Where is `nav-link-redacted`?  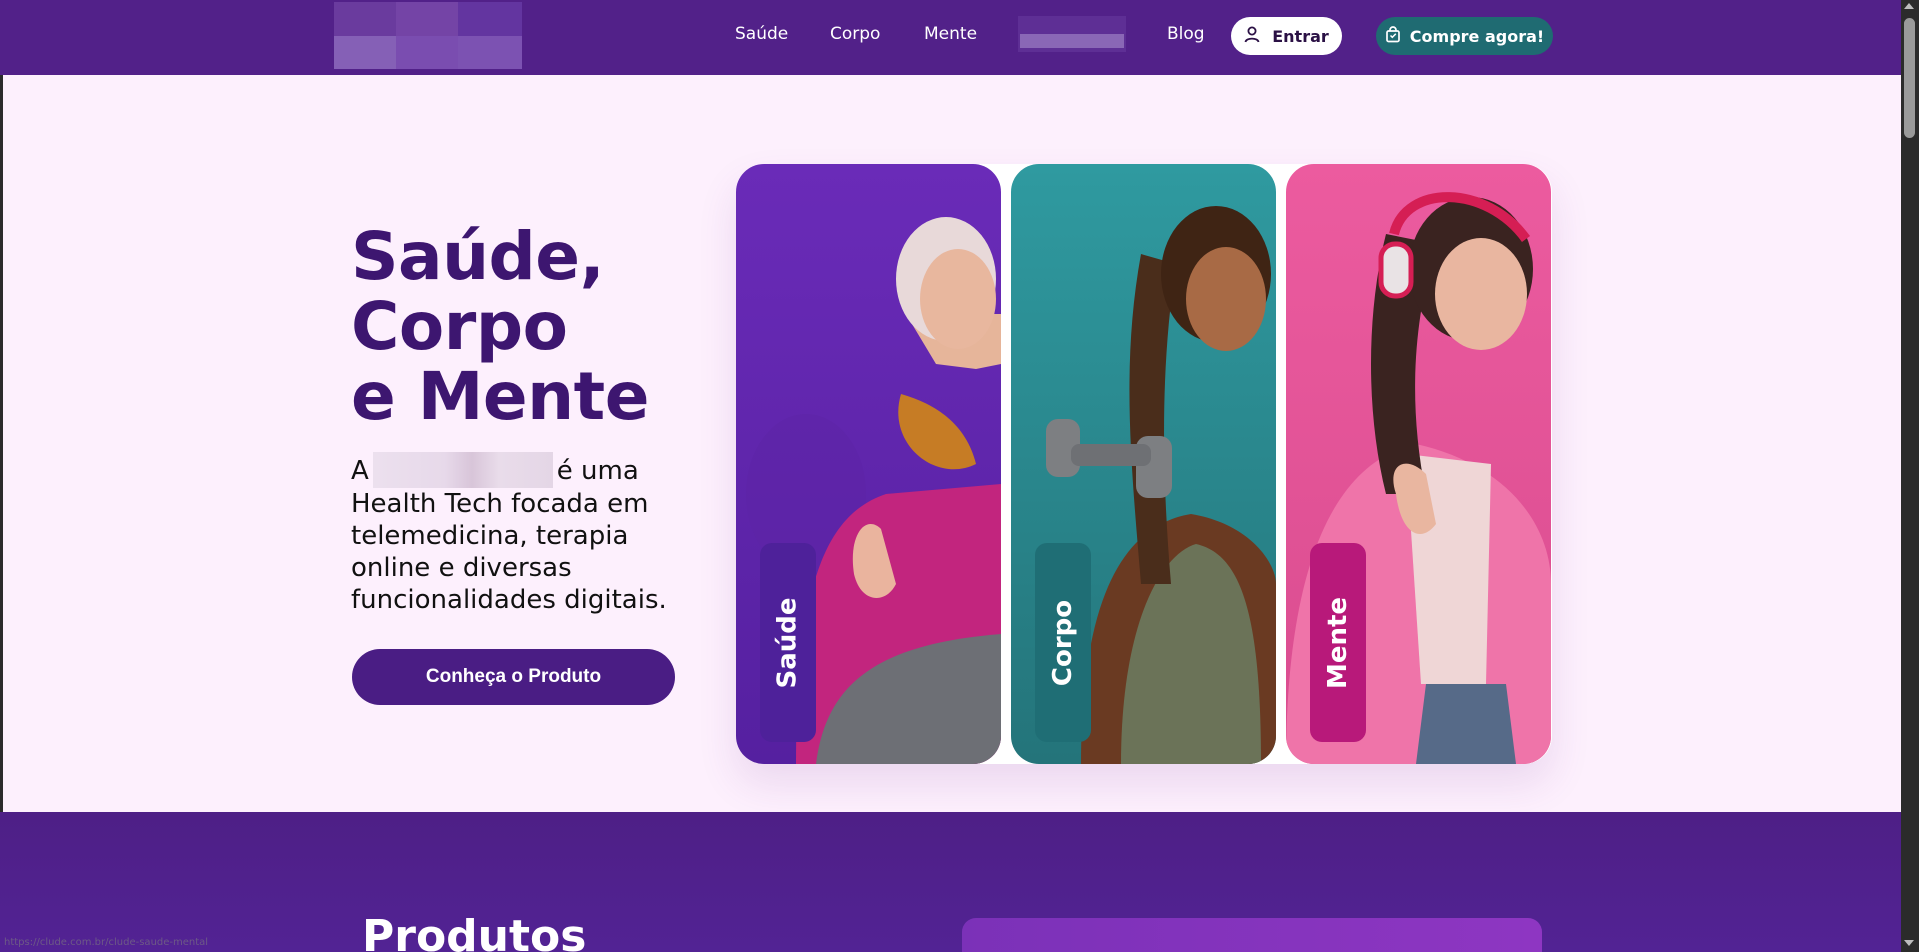
nav-link-redacted is located at coordinates (1072, 34).